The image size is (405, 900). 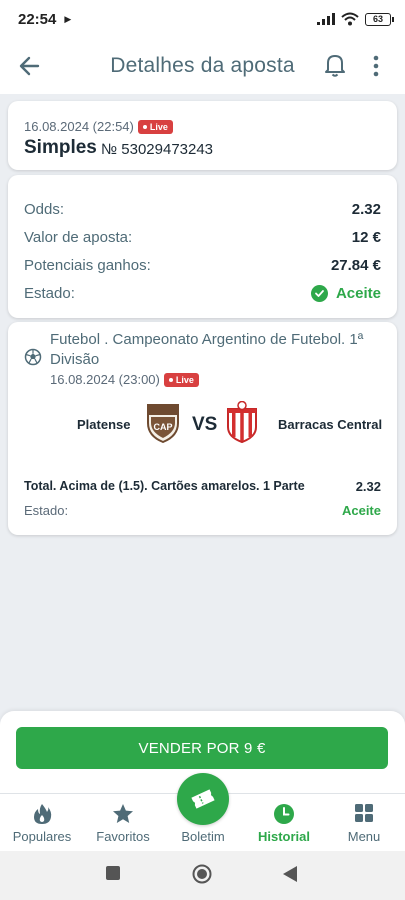 I want to click on potential-winnings-label: Potenciais ganhos:, so click(x=87, y=265).